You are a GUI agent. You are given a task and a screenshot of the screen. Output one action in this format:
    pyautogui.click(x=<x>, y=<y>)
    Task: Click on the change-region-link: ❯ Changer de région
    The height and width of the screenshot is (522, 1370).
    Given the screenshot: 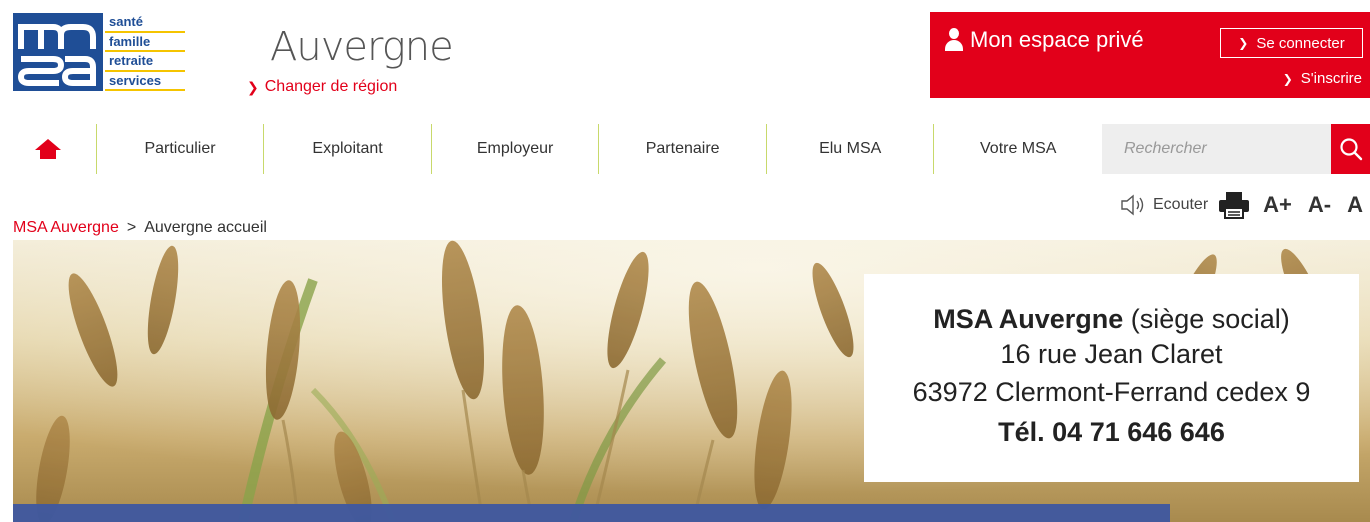 What is the action you would take?
    pyautogui.click(x=322, y=87)
    